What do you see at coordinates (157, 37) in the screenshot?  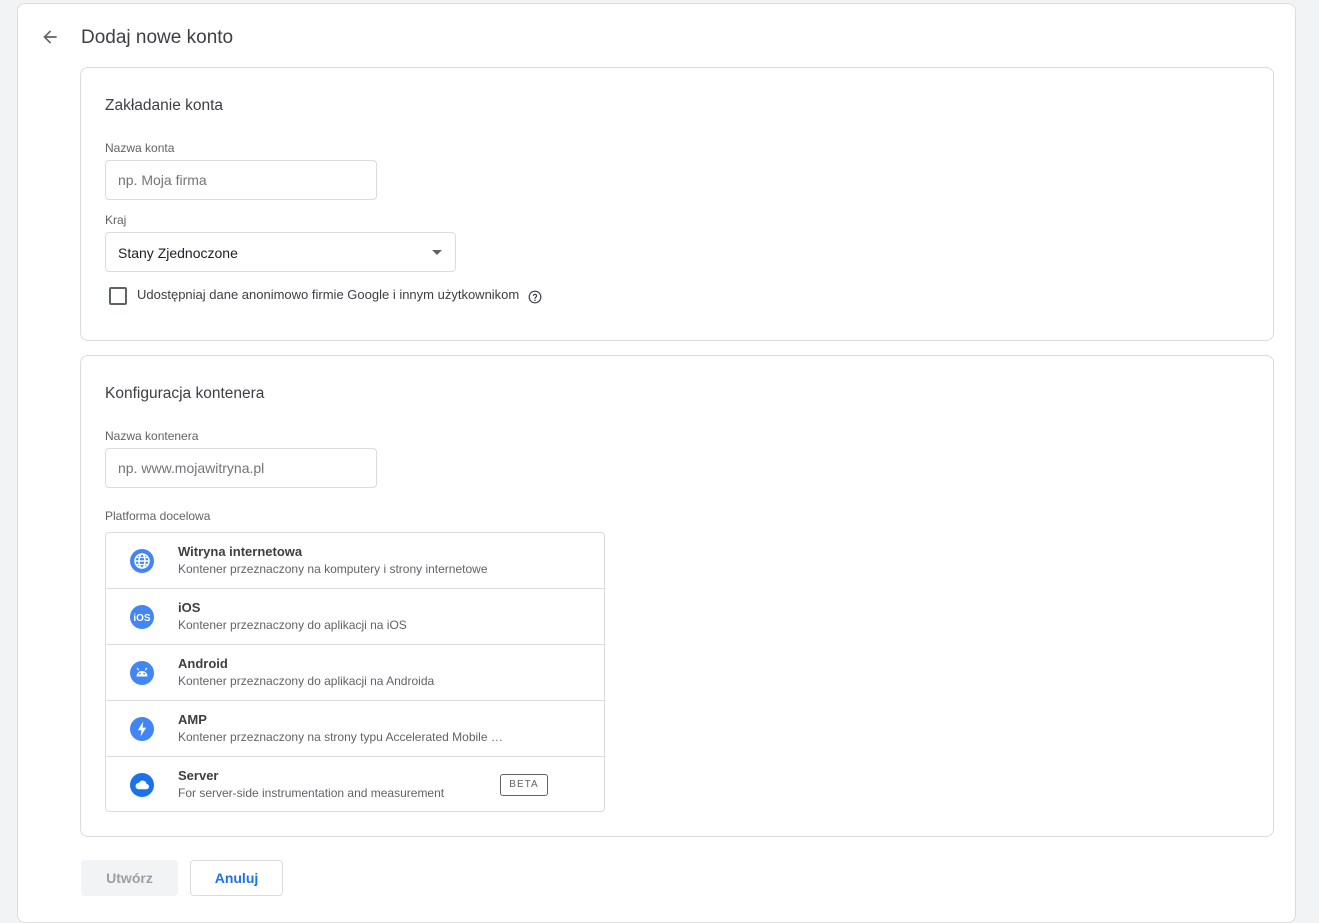 I see `page-title: Dodaj nowe konto` at bounding box center [157, 37].